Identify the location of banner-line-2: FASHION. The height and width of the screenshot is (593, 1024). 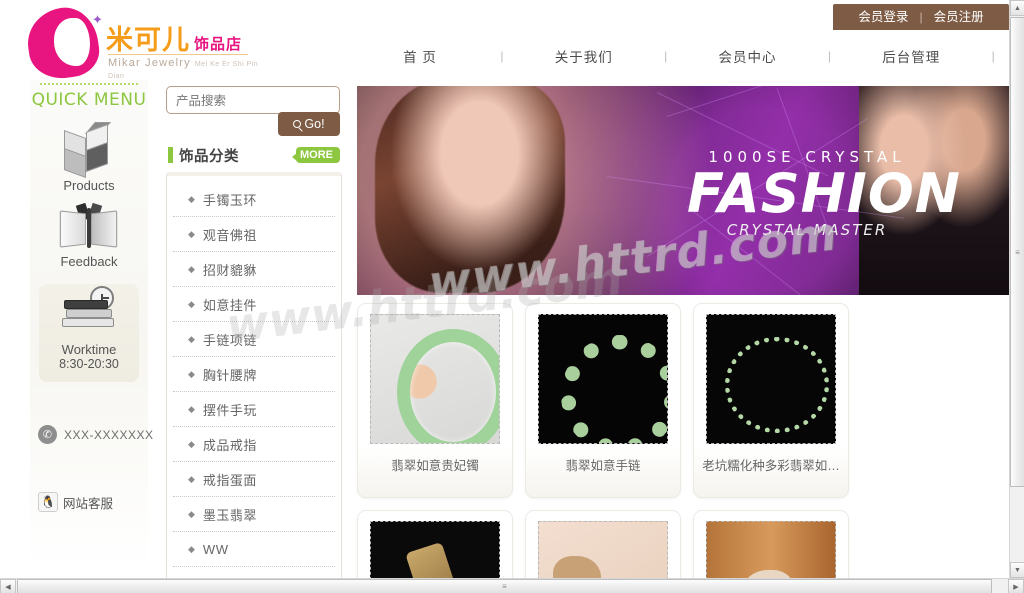
(824, 193).